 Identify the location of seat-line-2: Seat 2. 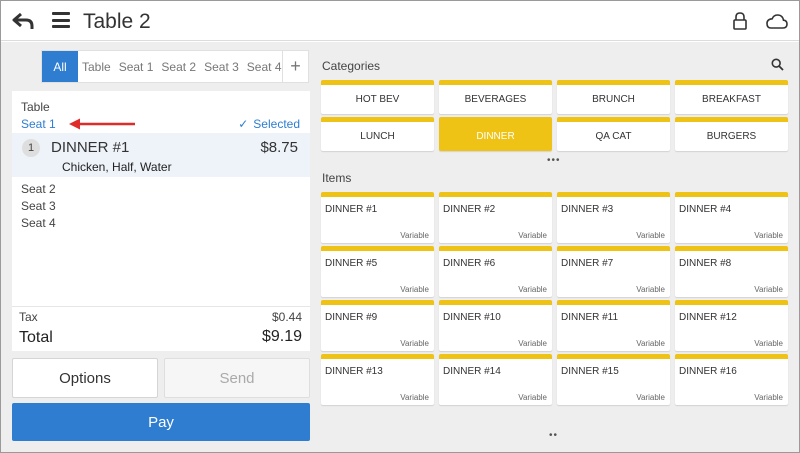
(38, 189).